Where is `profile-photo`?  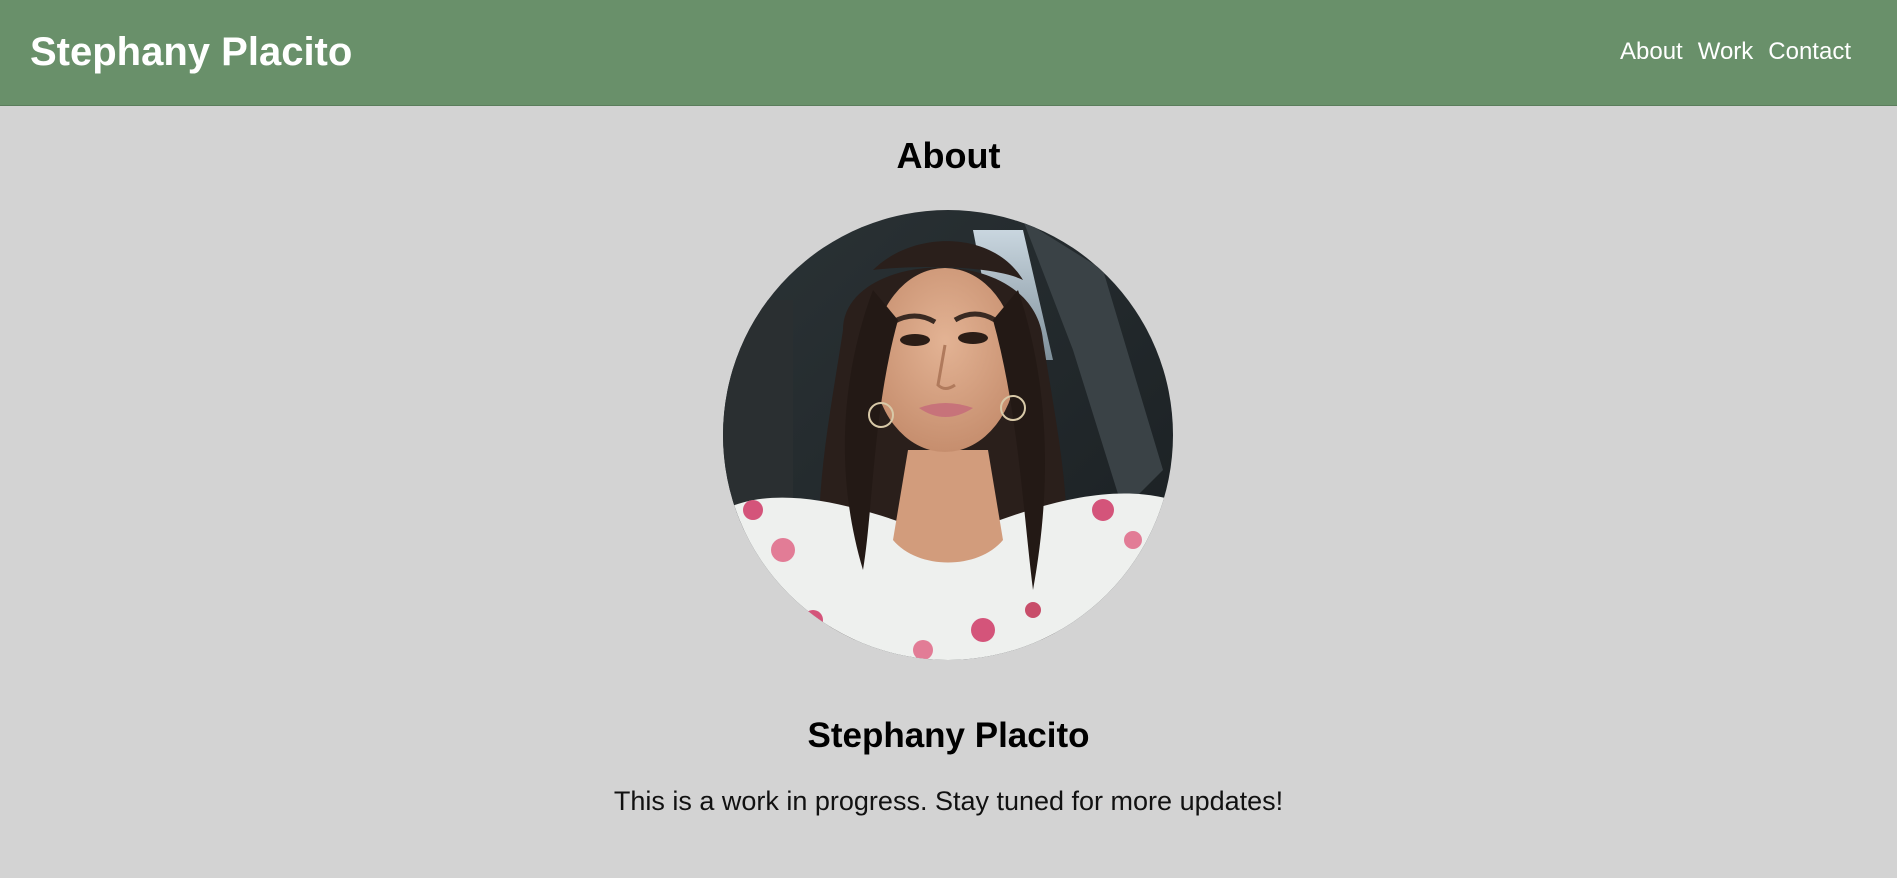 profile-photo is located at coordinates (948, 435).